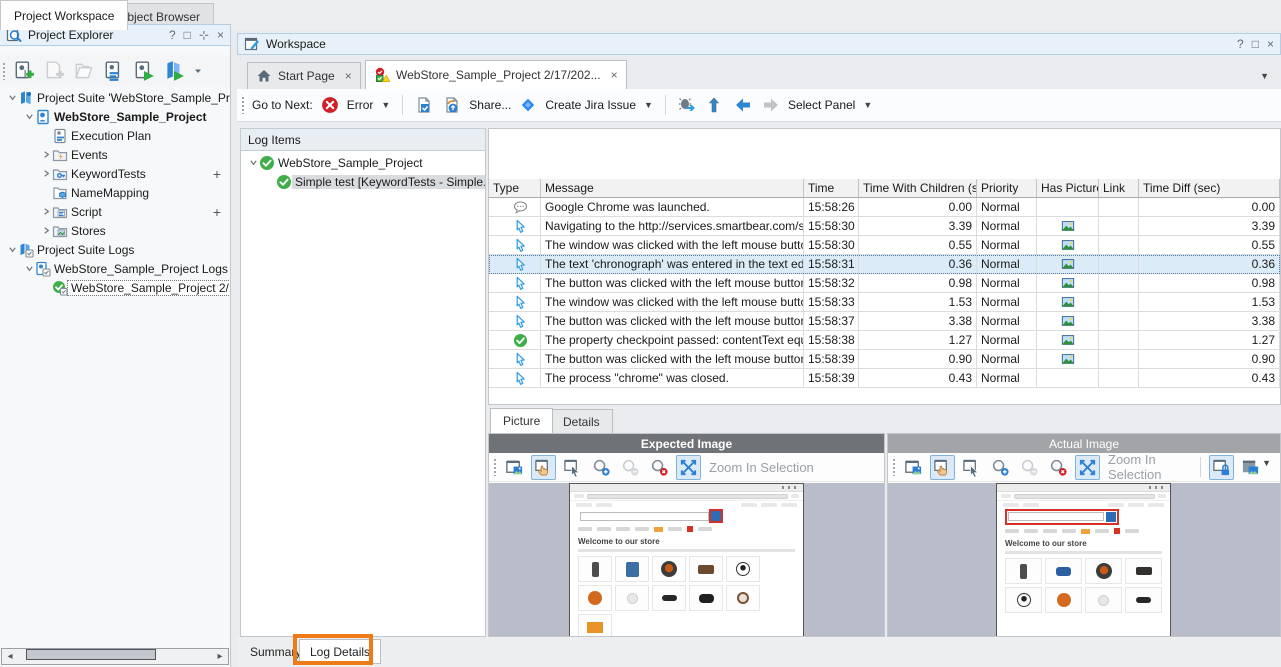  I want to click on error-circle-button, so click(330, 105).